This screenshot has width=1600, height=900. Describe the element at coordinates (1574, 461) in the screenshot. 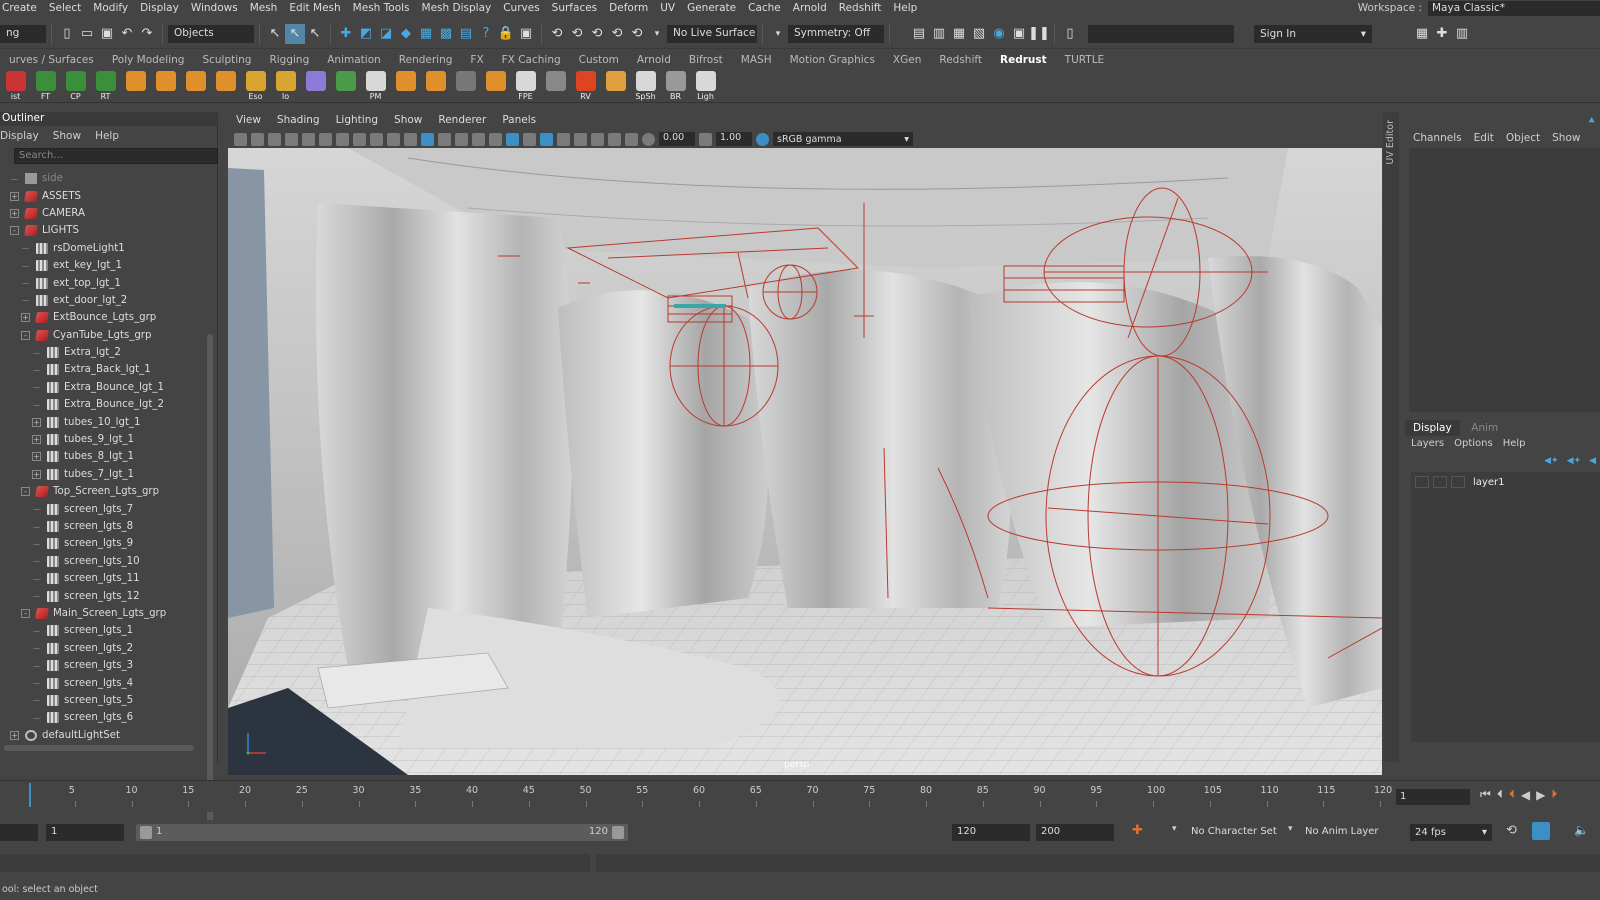

I see `move-layer-down-icon: ◀✦` at that location.